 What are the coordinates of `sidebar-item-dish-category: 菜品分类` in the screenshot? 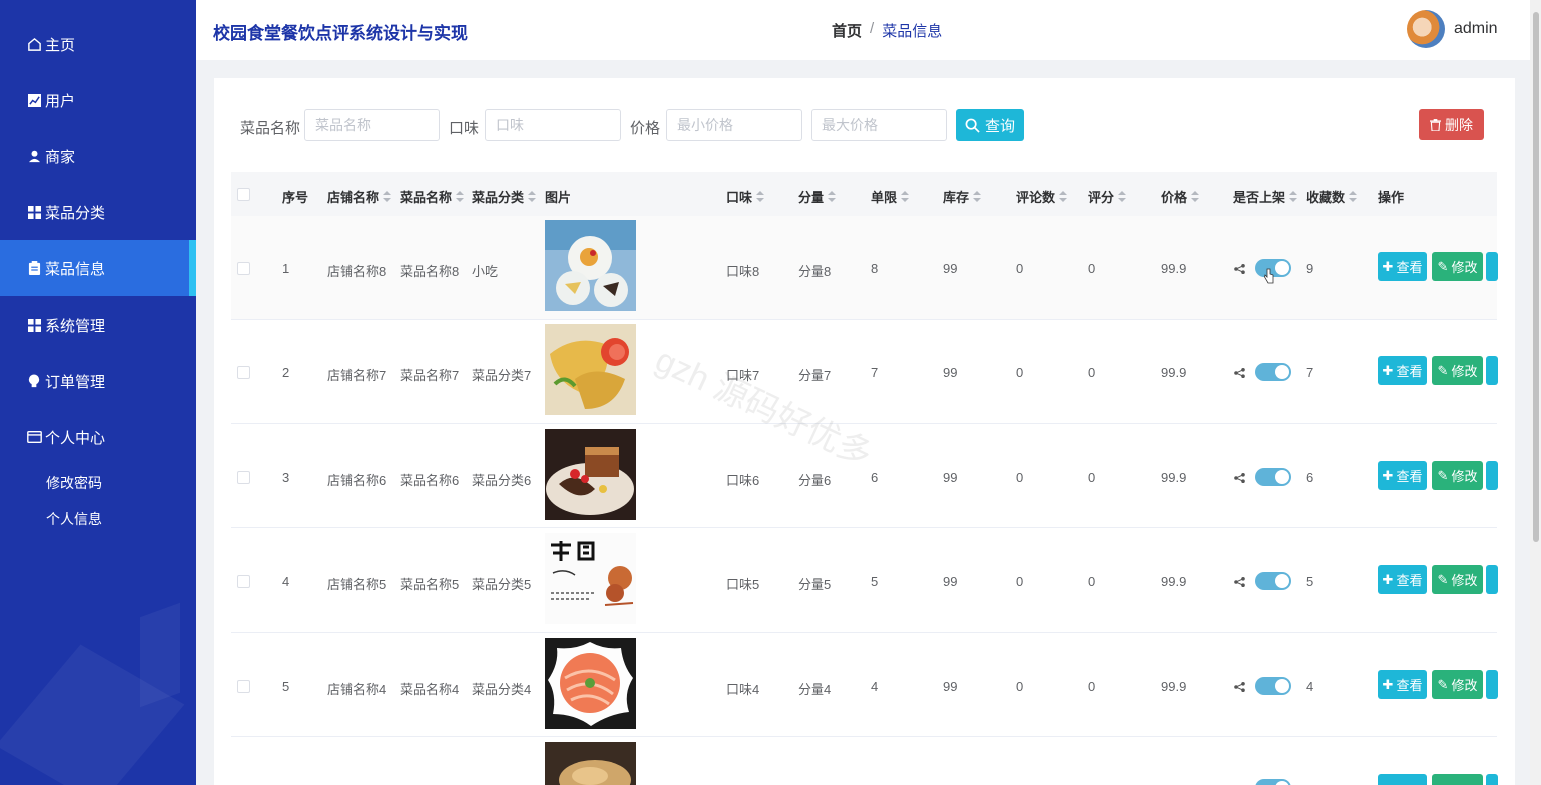 It's located at (98, 212).